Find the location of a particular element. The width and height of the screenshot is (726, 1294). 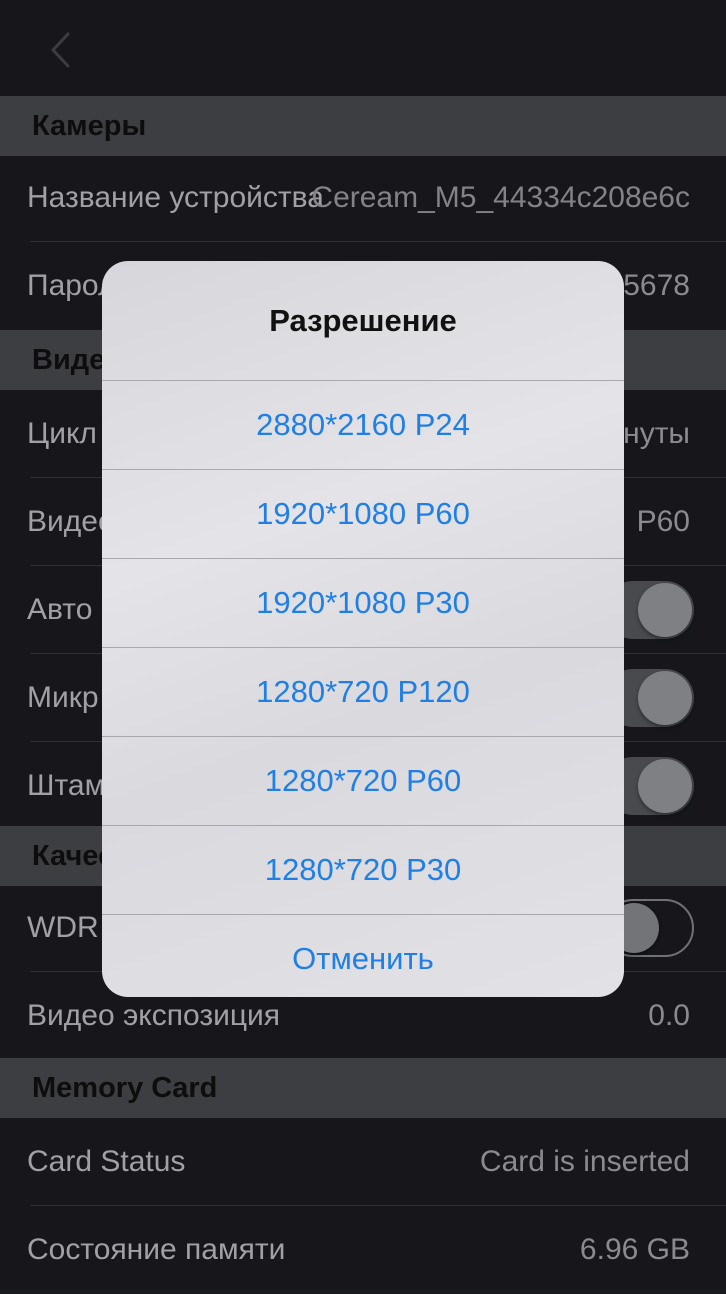

resolution-option: 1920*1080 P30 is located at coordinates (363, 603).